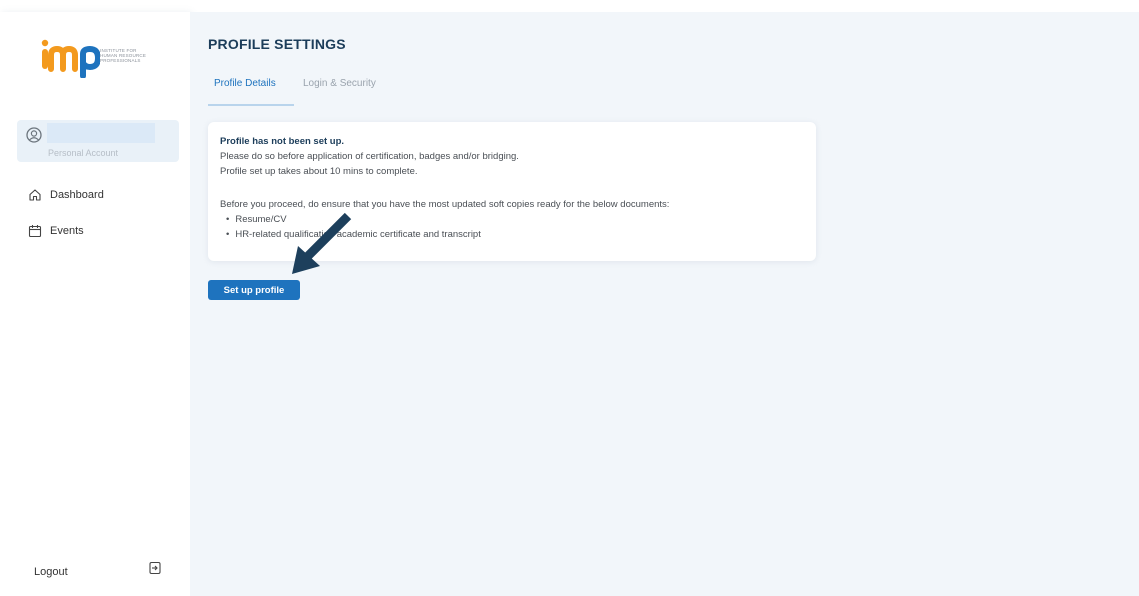  Describe the element at coordinates (339, 83) in the screenshot. I see `tab-login-security: Login & Security` at that location.